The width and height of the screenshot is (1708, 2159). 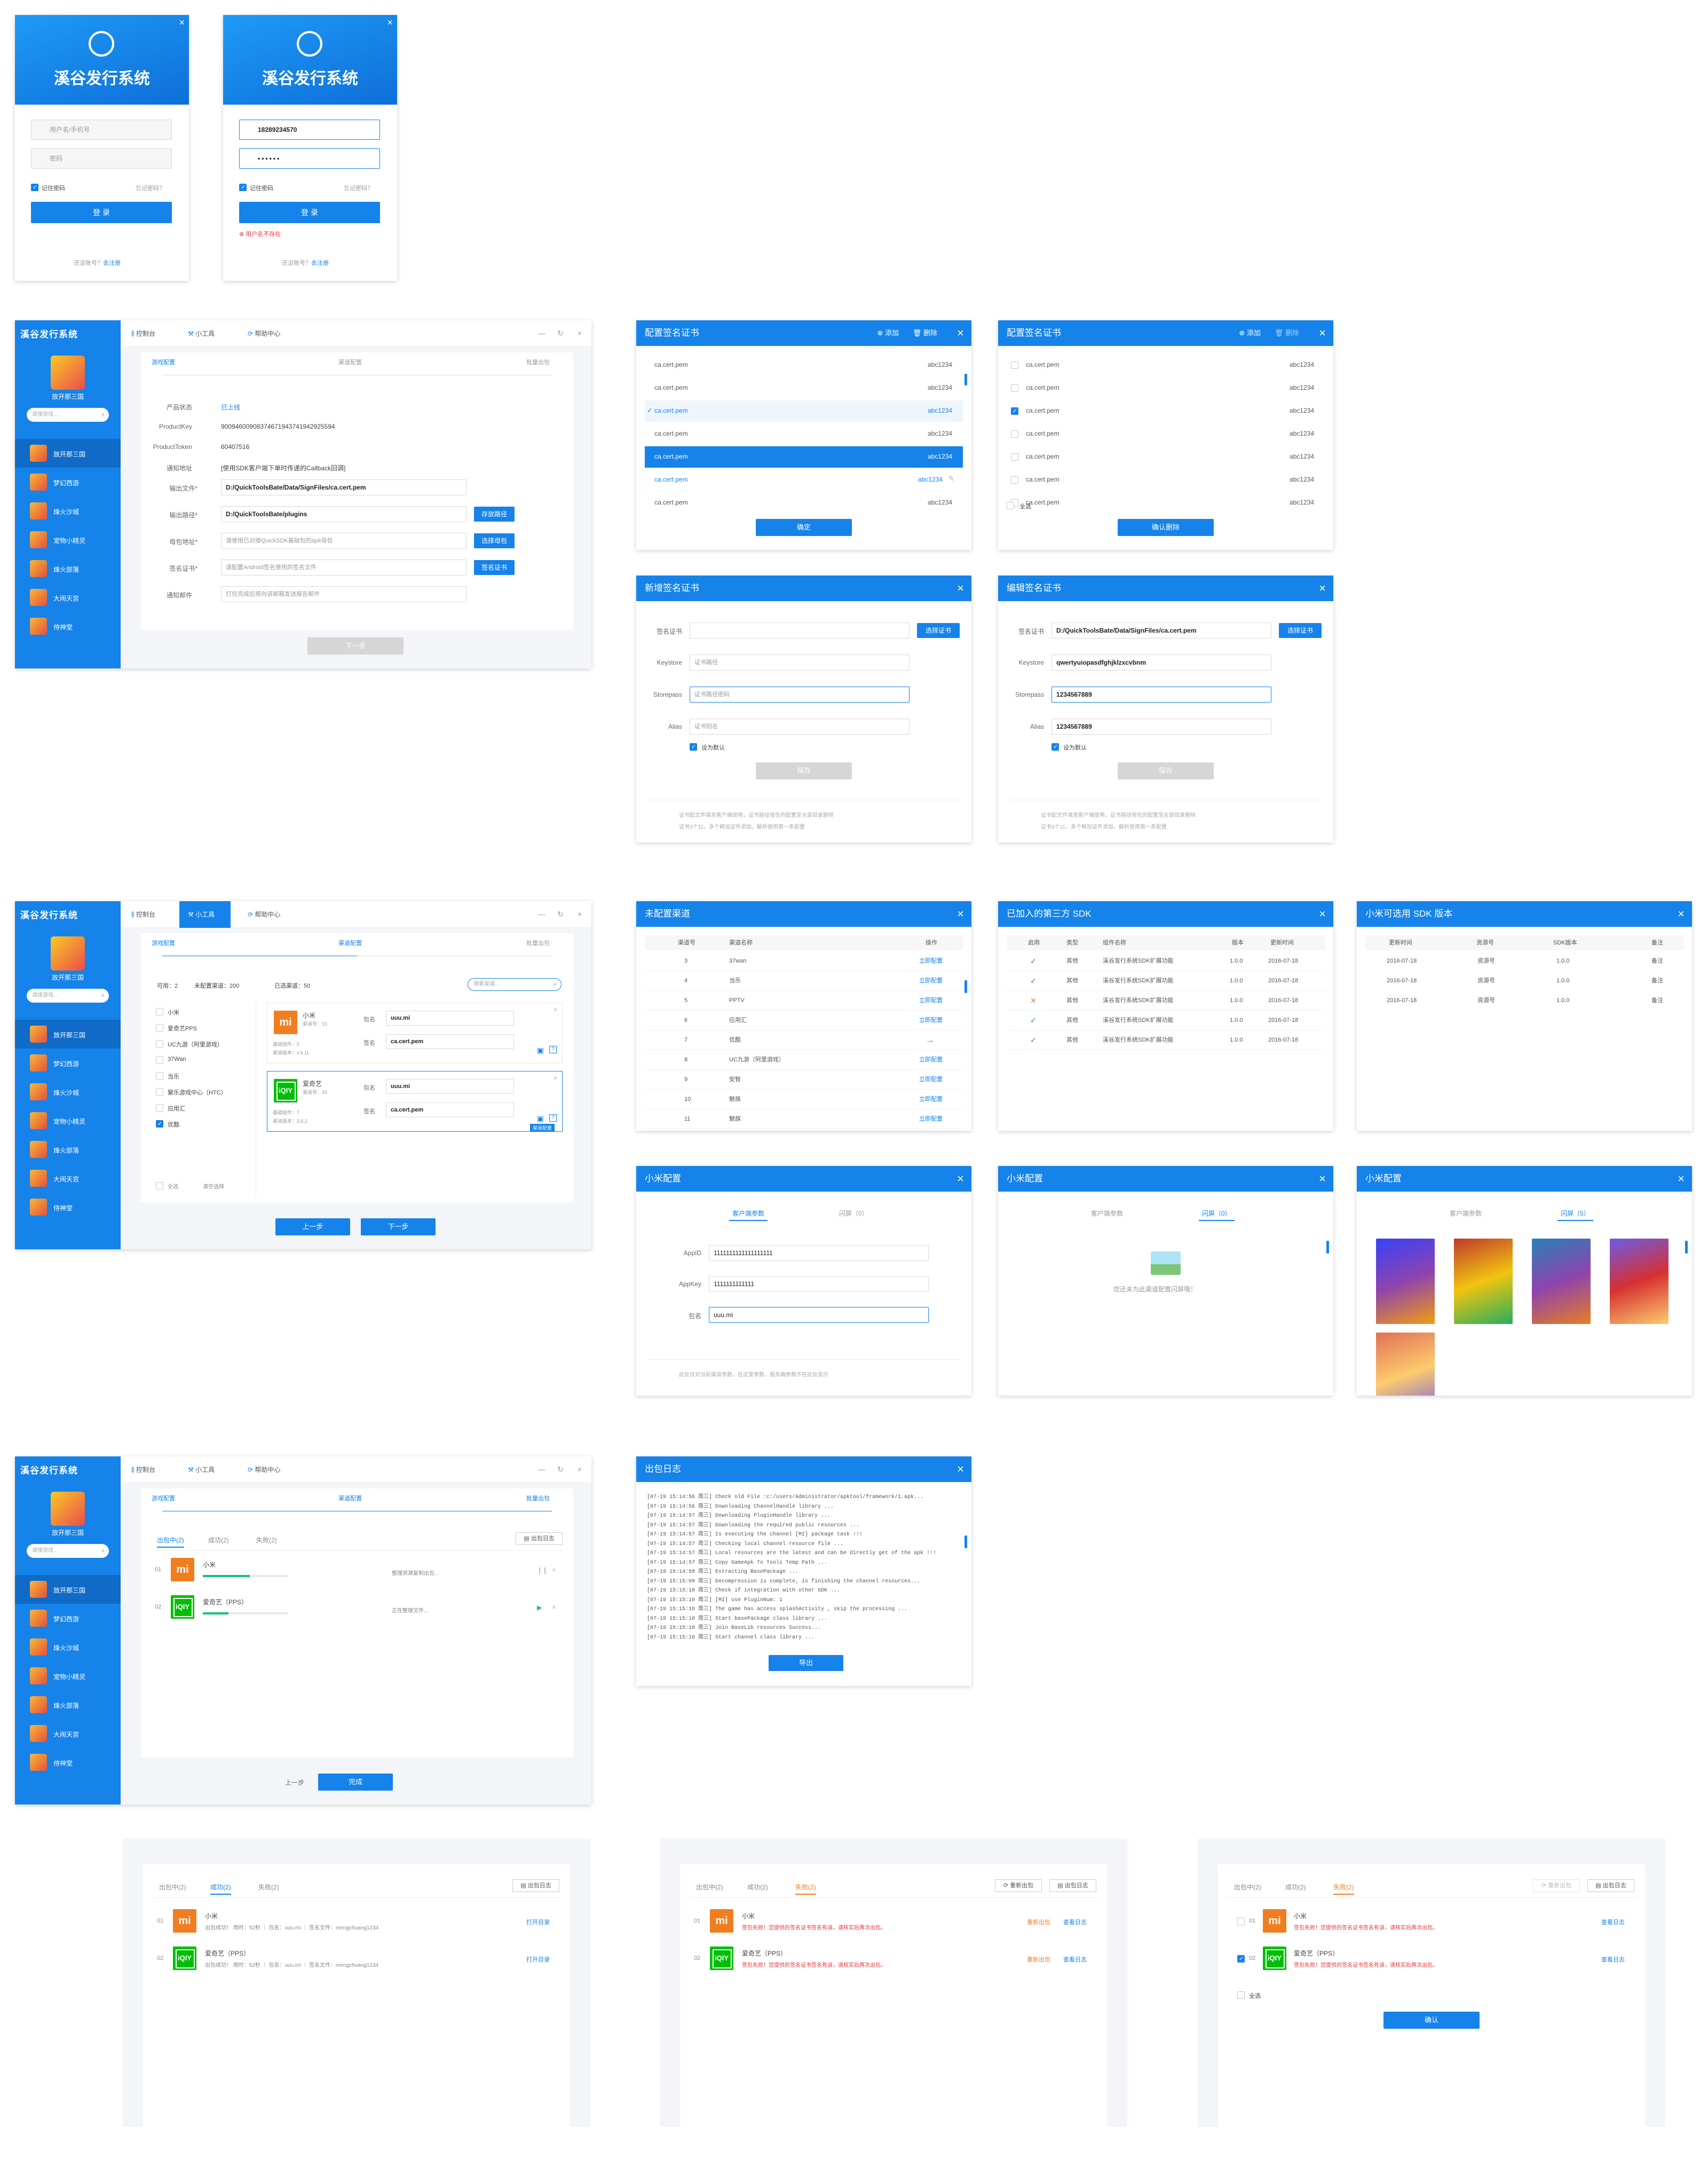 I want to click on tab-fail: 失败(2), so click(x=266, y=1540).